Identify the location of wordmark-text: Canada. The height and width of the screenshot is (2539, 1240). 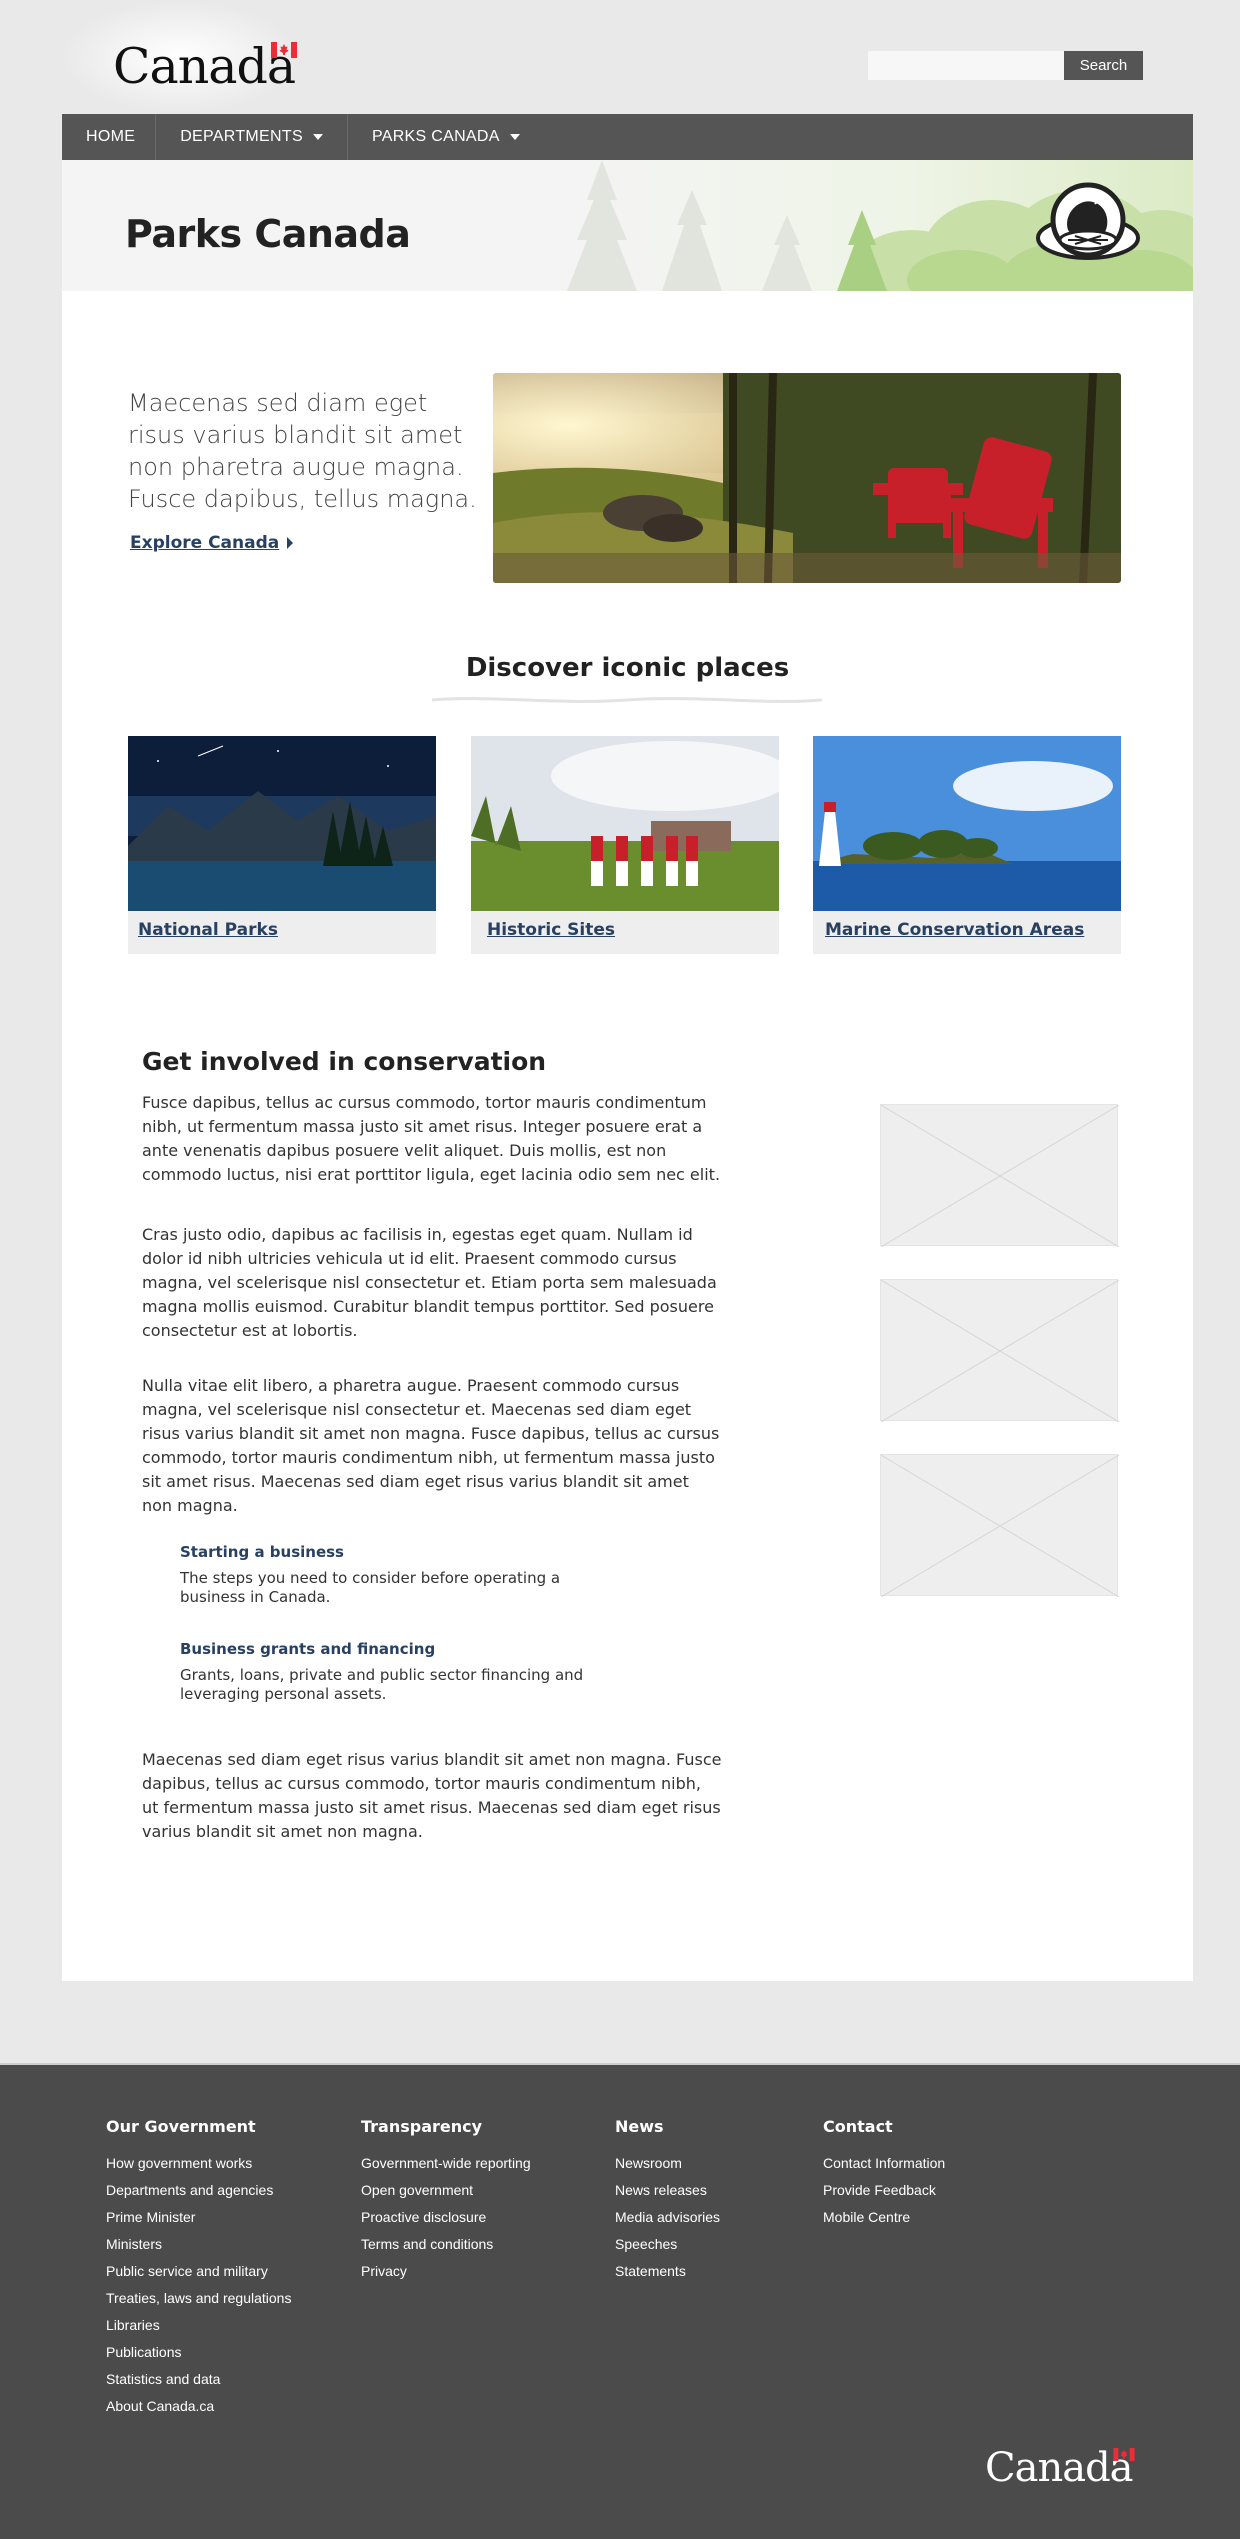
(204, 66).